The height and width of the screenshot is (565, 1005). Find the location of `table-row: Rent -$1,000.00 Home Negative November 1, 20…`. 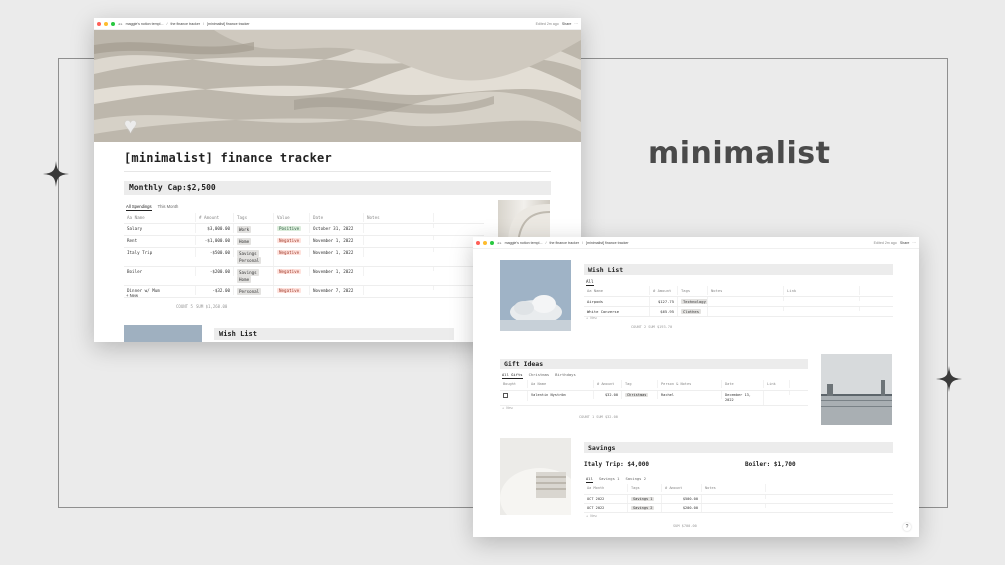

table-row: Rent -$1,000.00 Home Negative November 1, 20… is located at coordinates (304, 242).